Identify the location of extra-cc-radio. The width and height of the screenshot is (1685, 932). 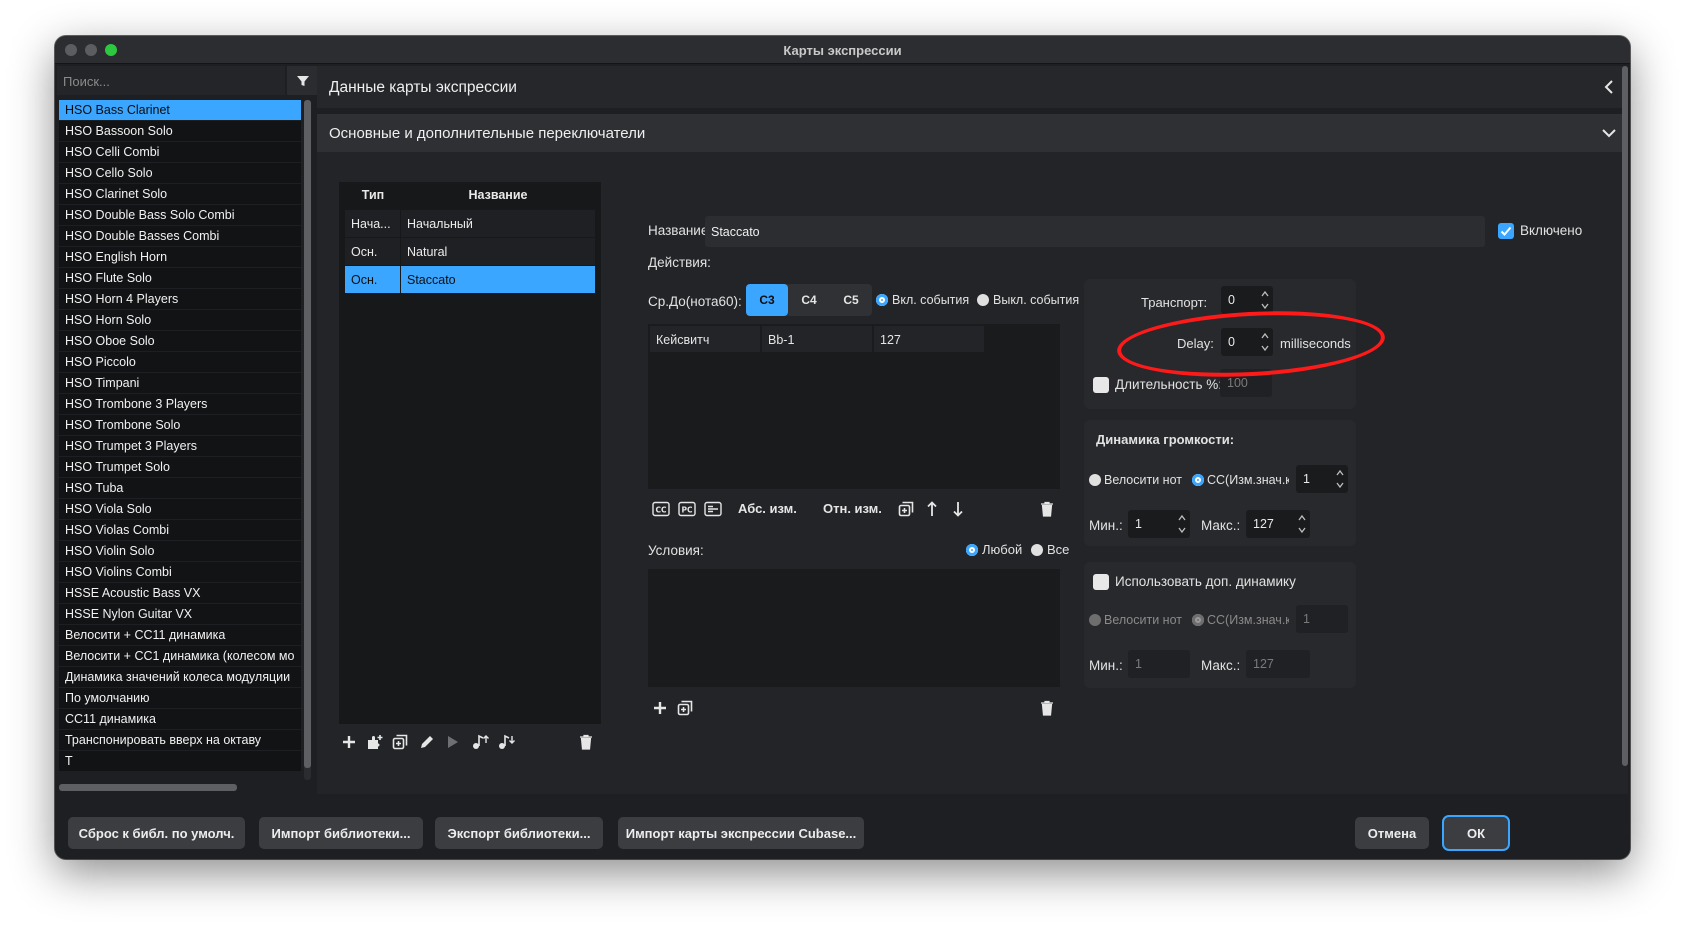
(1198, 620).